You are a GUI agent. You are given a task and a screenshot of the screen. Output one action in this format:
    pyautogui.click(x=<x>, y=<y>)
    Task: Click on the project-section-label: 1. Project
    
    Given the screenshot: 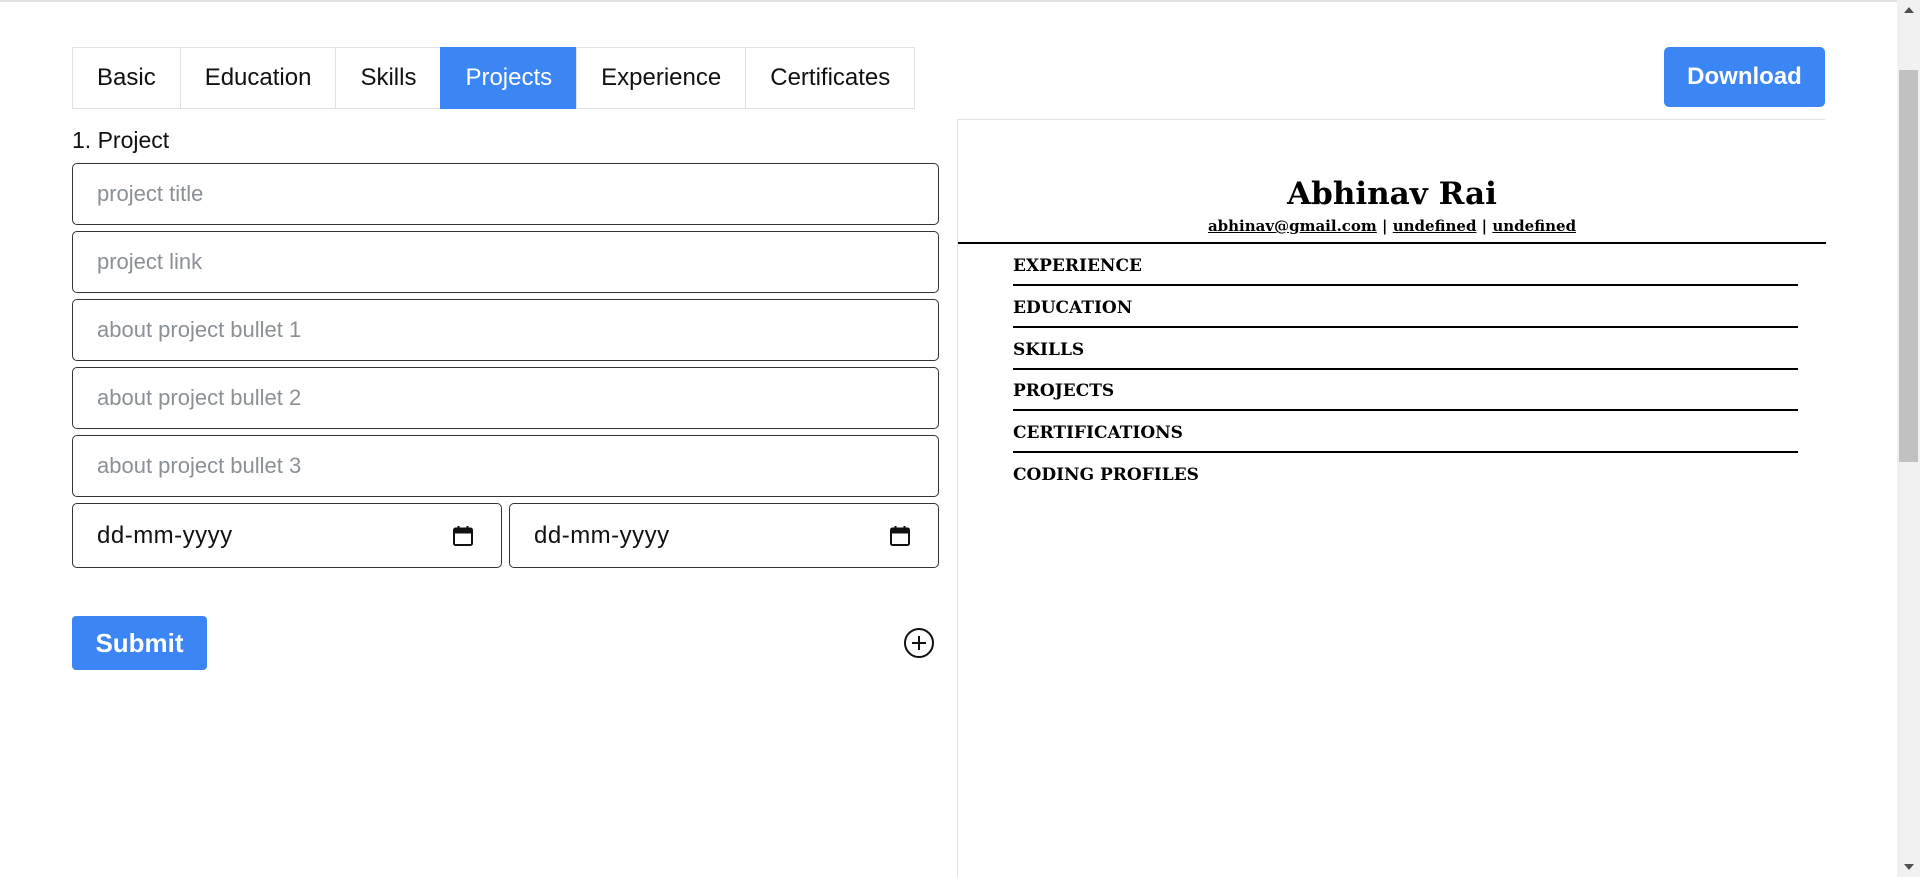 What is the action you would take?
    pyautogui.click(x=121, y=140)
    